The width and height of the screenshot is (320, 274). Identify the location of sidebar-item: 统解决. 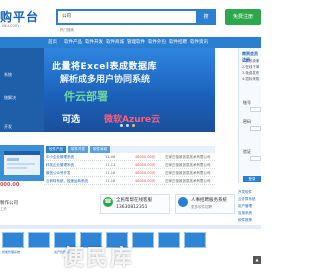
(10, 98).